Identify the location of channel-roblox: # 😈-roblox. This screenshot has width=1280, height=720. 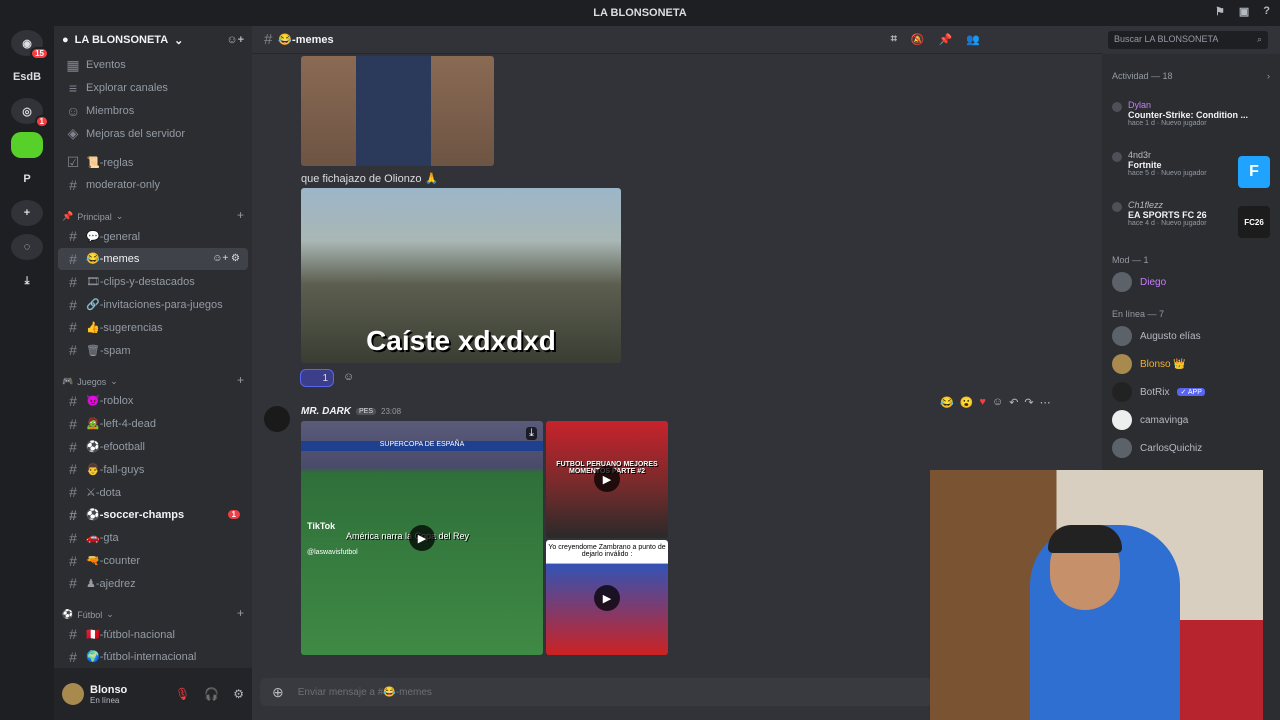
(153, 401).